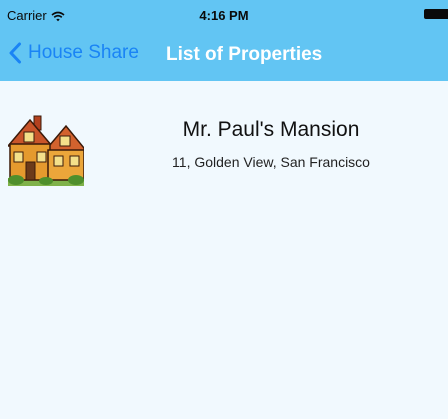 This screenshot has height=419, width=448. I want to click on back-button-label: House Share, so click(83, 52).